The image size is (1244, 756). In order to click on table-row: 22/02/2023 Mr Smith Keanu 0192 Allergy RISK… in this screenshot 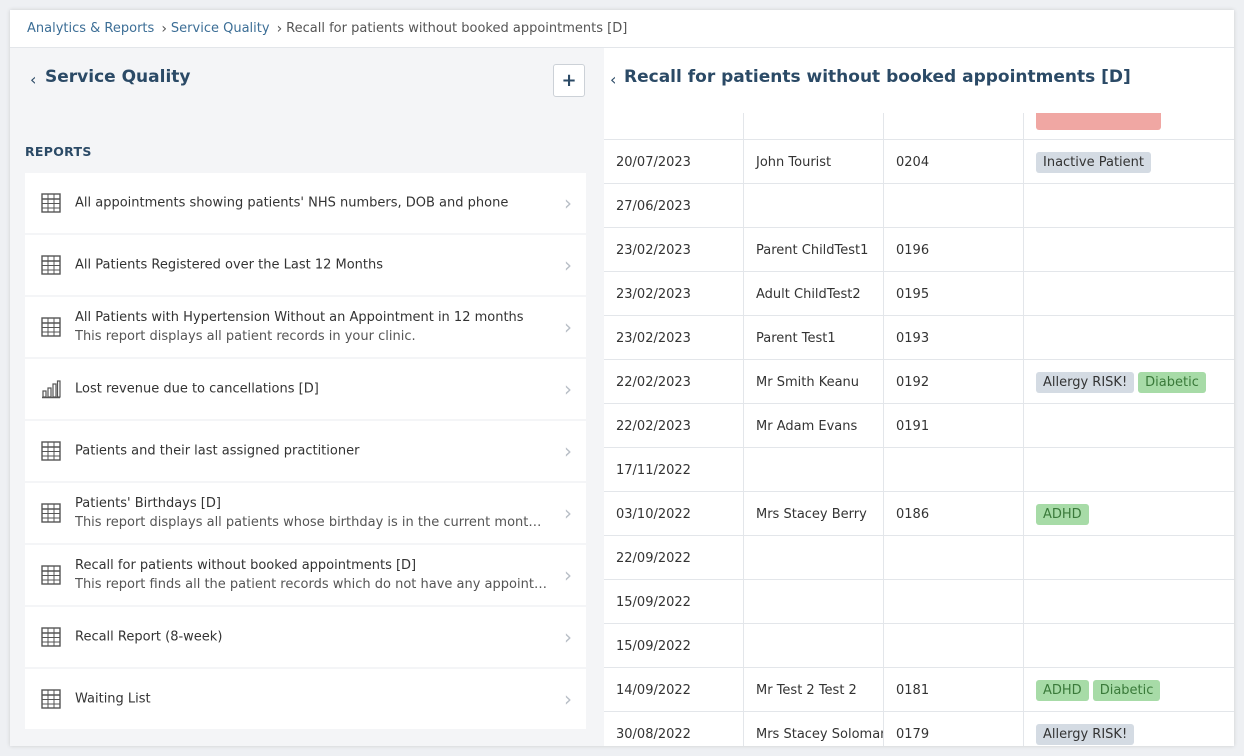, I will do `click(919, 382)`.